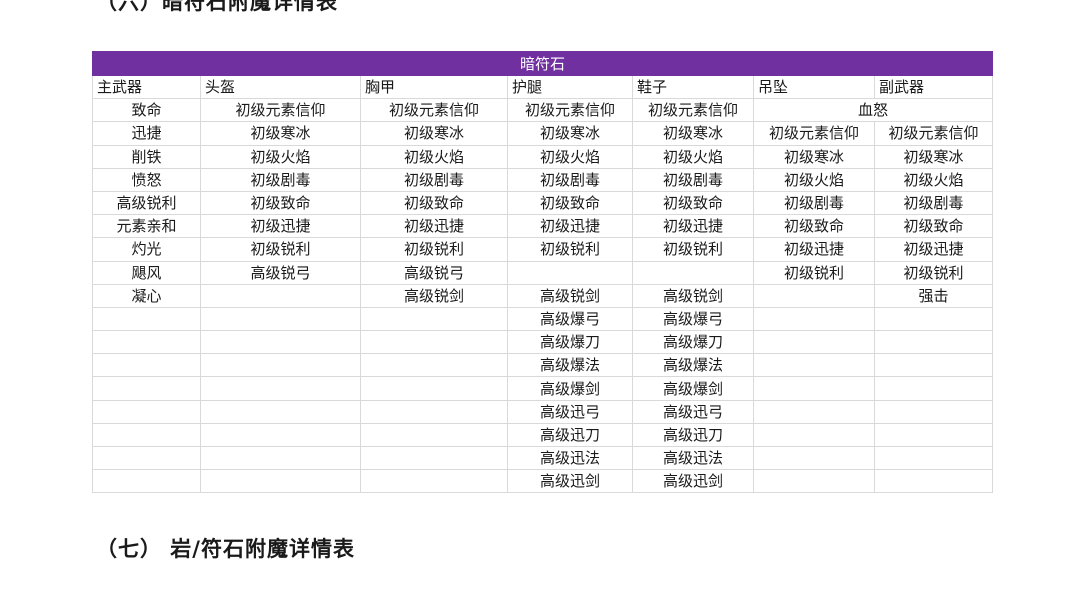 The width and height of the screenshot is (1080, 606). I want to click on table-title-row: 暗符石, so click(542, 63).